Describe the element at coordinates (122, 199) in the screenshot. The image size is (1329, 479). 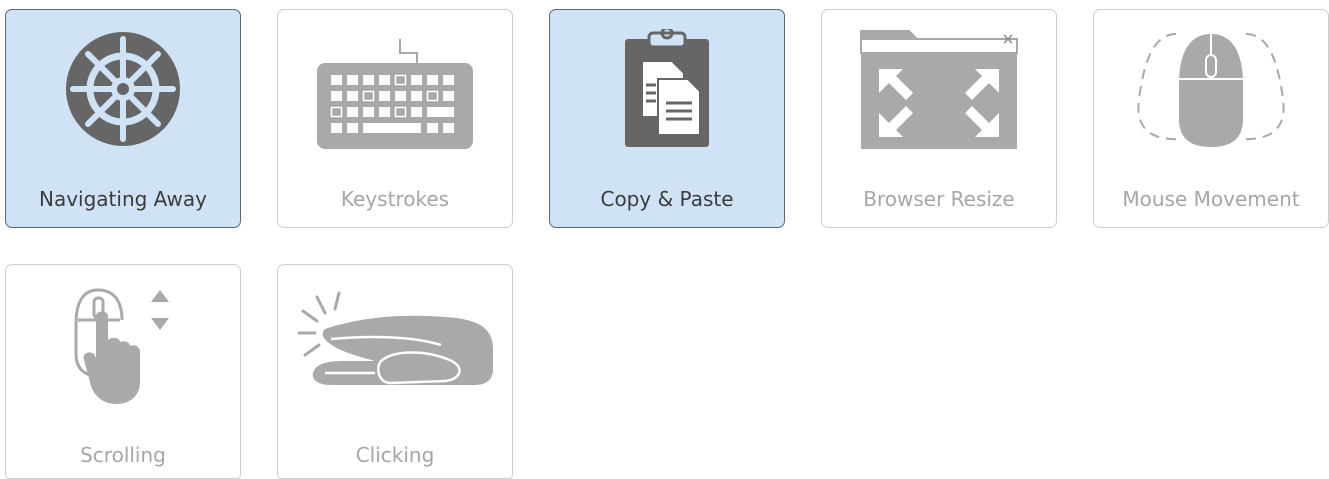
I see `tile-label: Navigating Away` at that location.